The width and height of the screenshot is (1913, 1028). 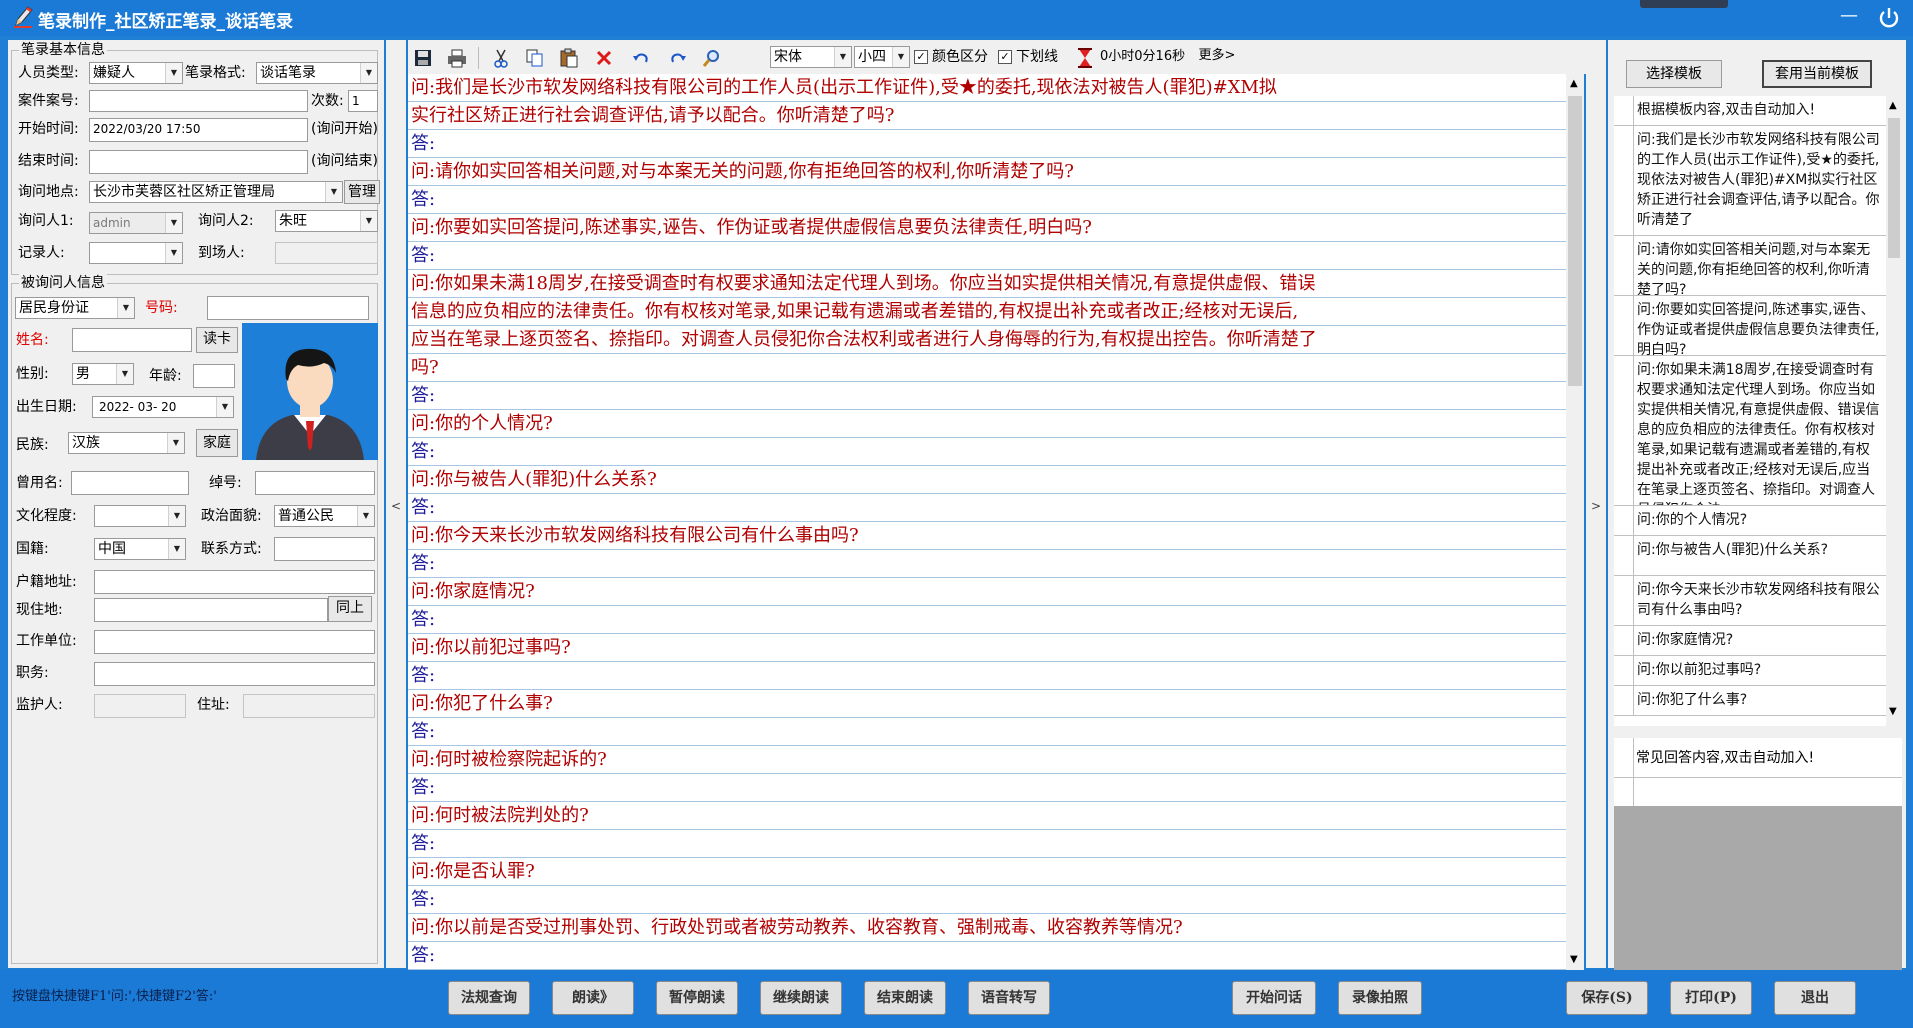 What do you see at coordinates (344, 129) in the screenshot?
I see `start-inquiry-button: (询问开始)` at bounding box center [344, 129].